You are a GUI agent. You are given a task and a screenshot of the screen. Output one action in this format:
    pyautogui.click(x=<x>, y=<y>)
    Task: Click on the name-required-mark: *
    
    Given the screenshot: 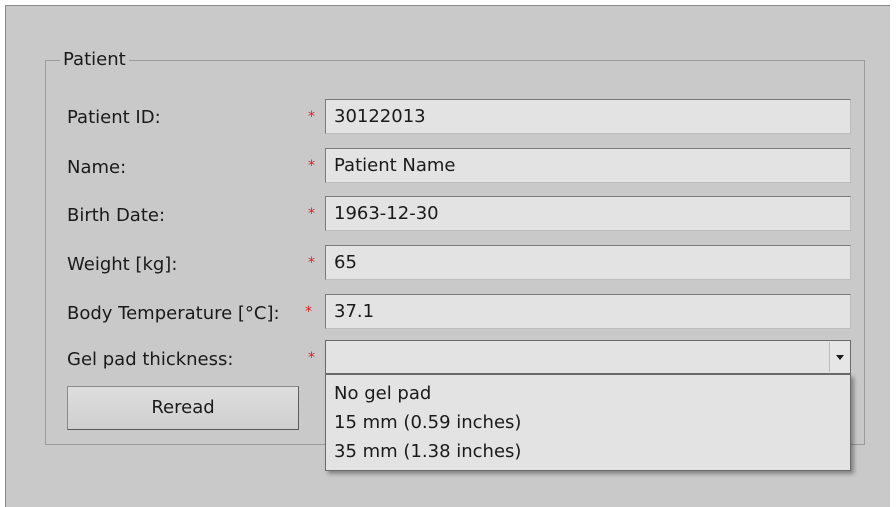 What is the action you would take?
    pyautogui.click(x=311, y=166)
    